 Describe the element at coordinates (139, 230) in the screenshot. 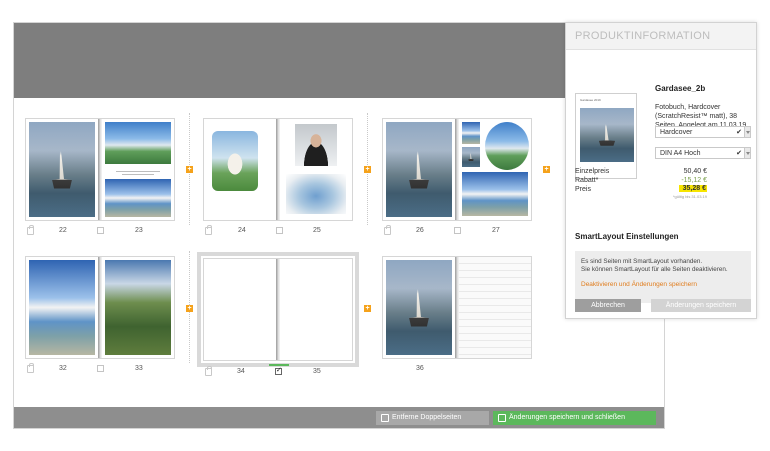

I see `page-number: 23` at that location.